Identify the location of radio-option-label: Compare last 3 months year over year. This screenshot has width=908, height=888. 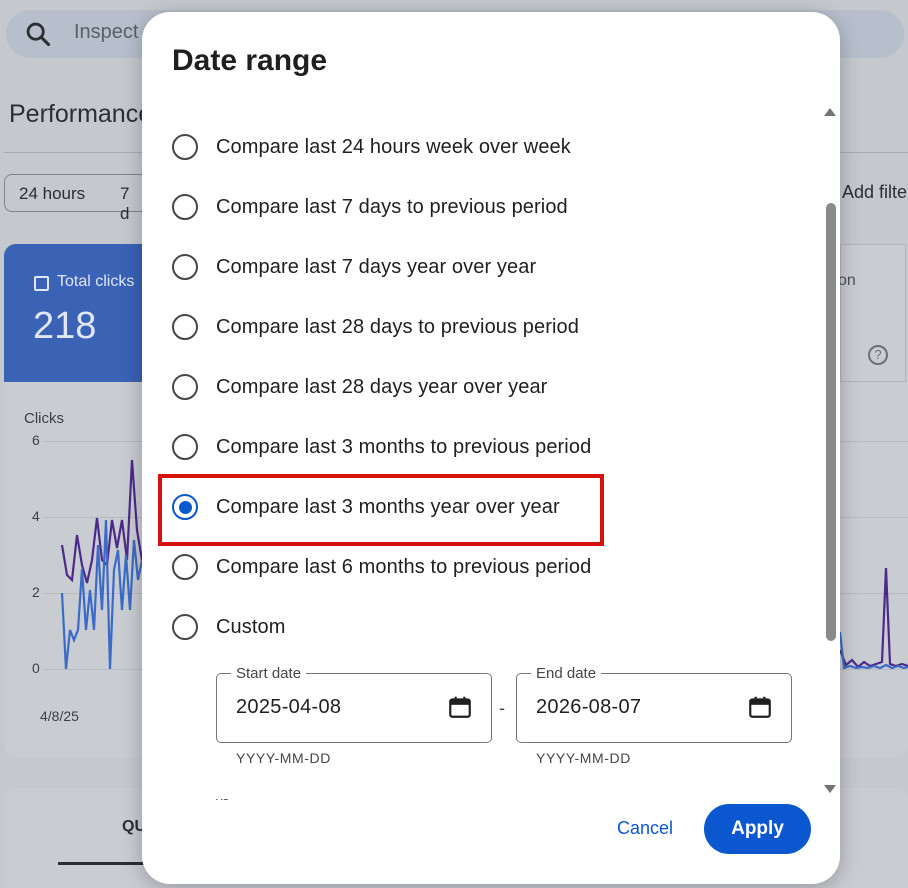
(388, 506).